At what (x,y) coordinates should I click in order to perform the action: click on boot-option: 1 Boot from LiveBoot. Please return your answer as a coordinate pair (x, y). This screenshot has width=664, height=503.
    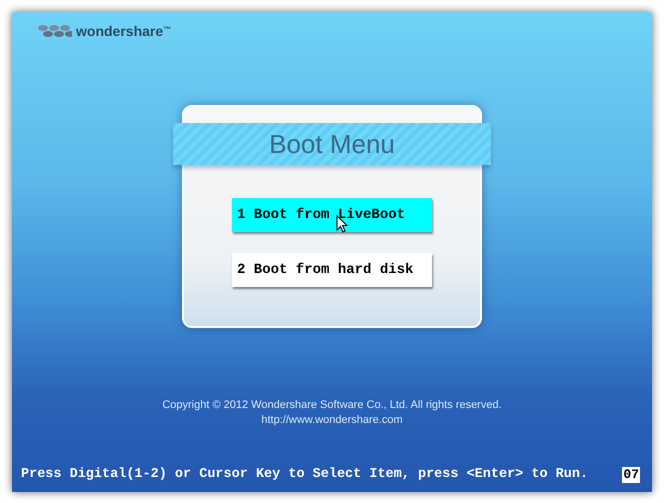
    Looking at the image, I should click on (332, 215).